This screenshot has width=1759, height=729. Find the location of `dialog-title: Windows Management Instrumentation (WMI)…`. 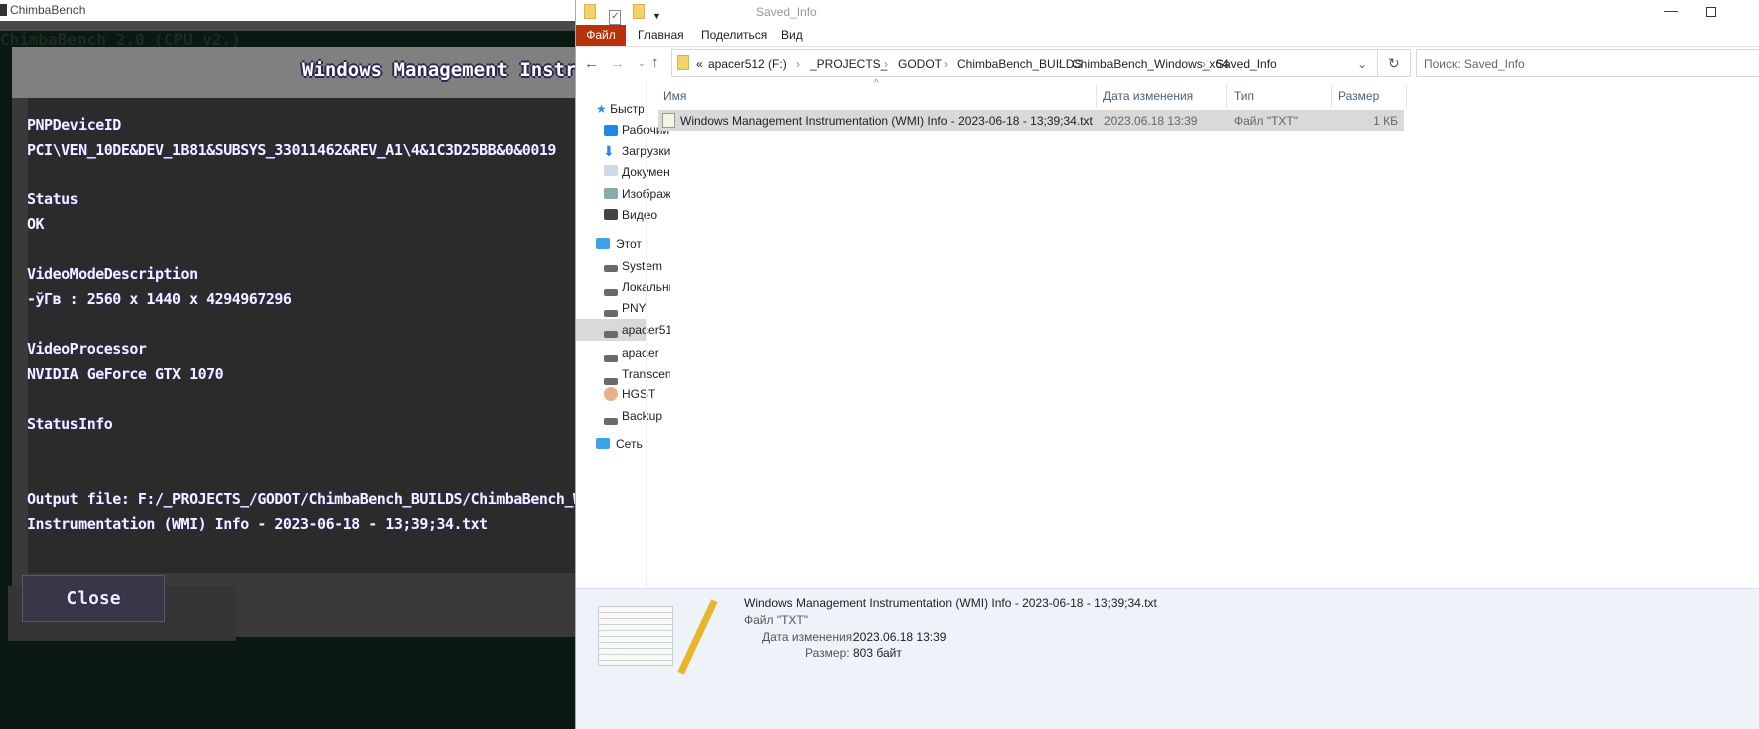

dialog-title: Windows Management Instrumentation (WMI)… is located at coordinates (438, 70).